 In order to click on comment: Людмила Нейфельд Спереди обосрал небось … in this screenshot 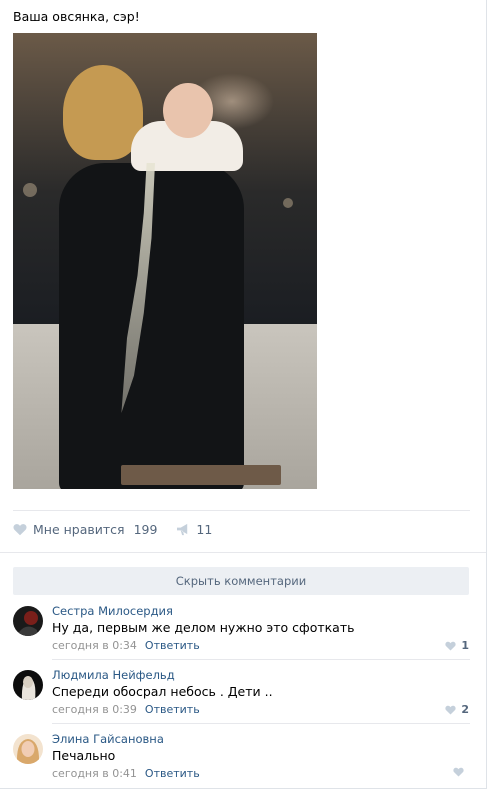, I will do `click(241, 697)`.